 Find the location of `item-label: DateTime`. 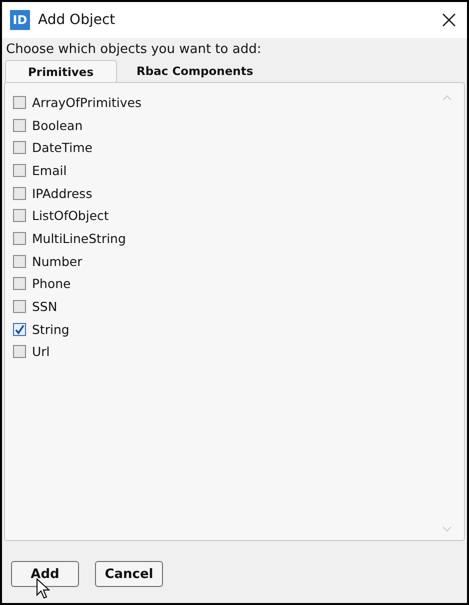

item-label: DateTime is located at coordinates (62, 148).